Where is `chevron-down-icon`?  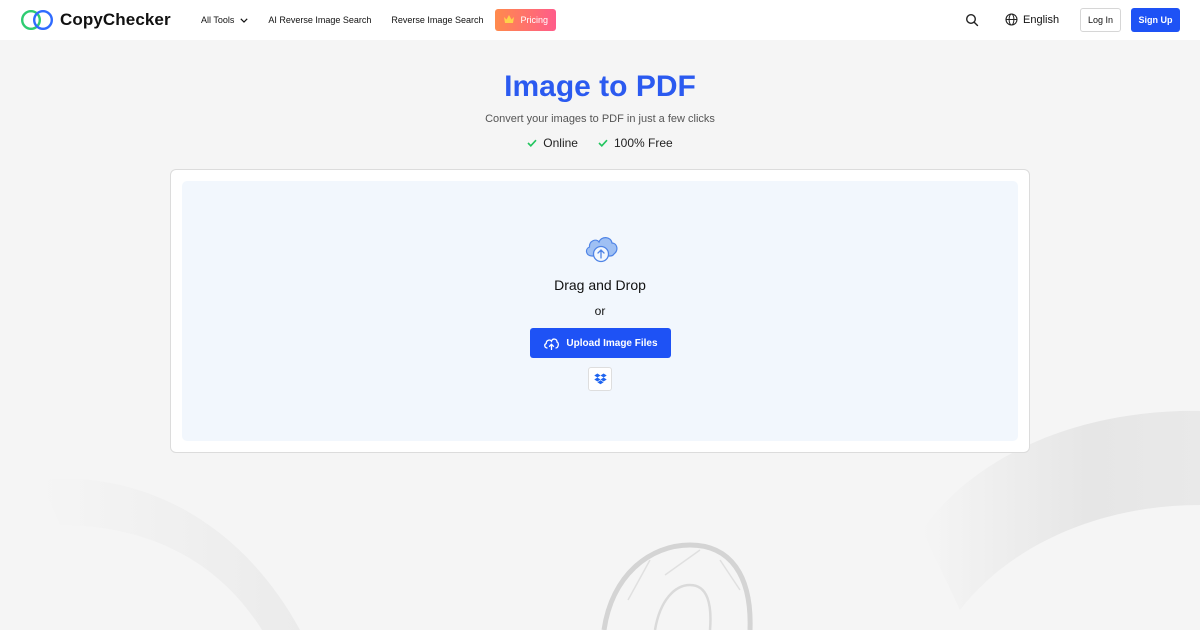 chevron-down-icon is located at coordinates (244, 20).